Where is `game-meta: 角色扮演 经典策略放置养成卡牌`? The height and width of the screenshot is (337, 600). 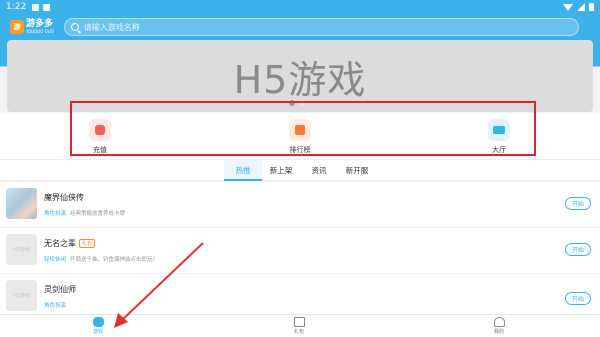 game-meta: 角色扮演 经典策略放置养成卡牌 is located at coordinates (84, 213).